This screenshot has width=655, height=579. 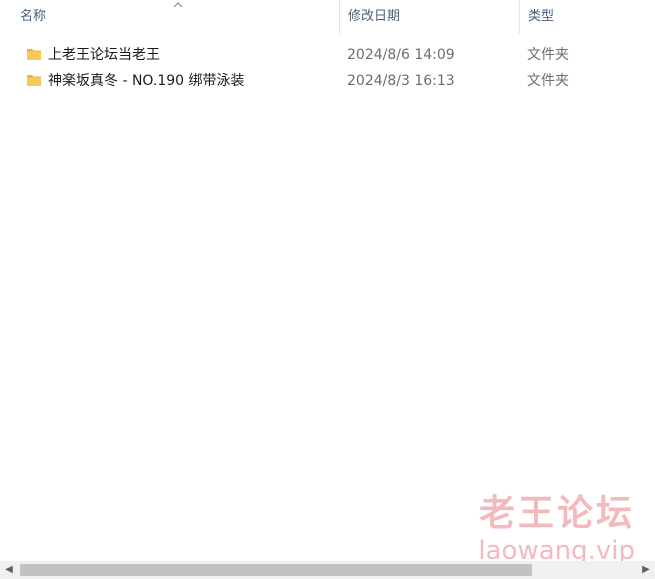 I want to click on watermark: 老王论坛 laowang.vip, so click(x=556, y=529).